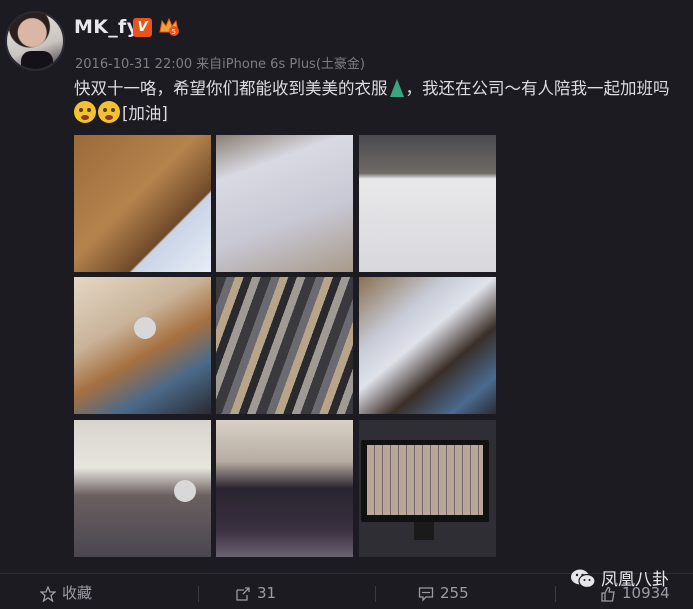  Describe the element at coordinates (142, 27) in the screenshot. I see `verified-badge-icon: V` at that location.